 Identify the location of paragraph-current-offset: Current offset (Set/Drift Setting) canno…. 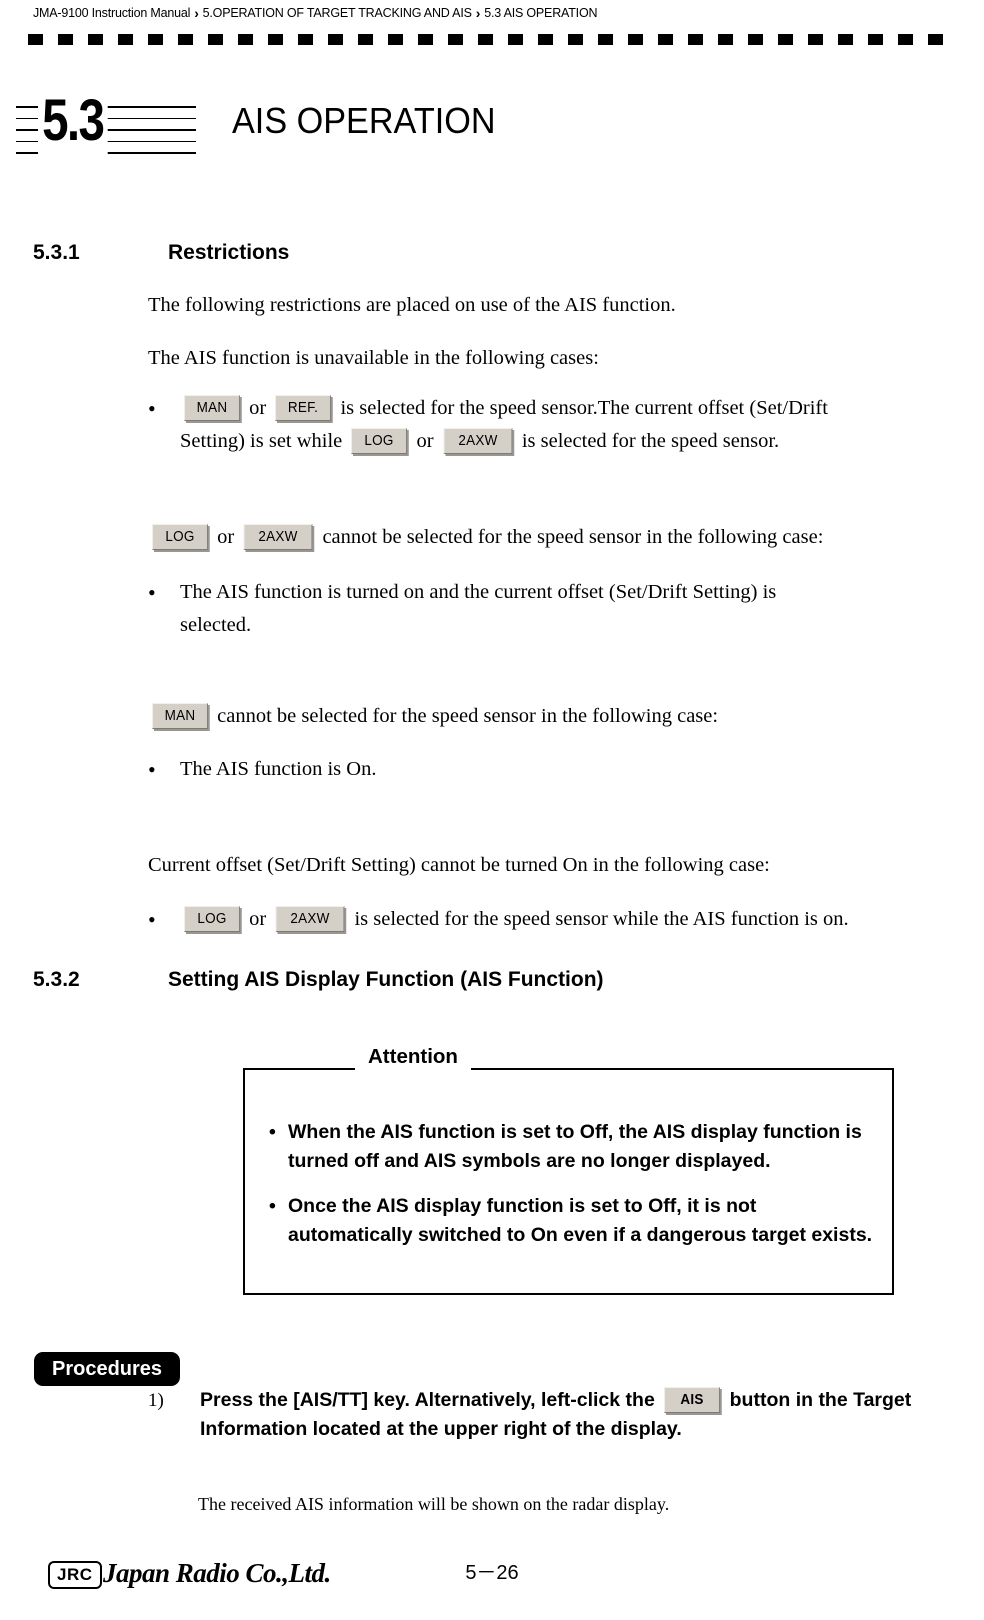
(459, 865).